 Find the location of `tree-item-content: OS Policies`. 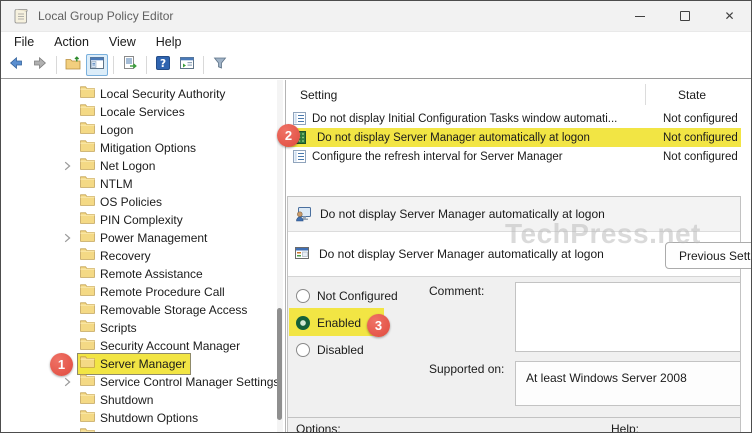

tree-item-content: OS Policies is located at coordinates (122, 202).